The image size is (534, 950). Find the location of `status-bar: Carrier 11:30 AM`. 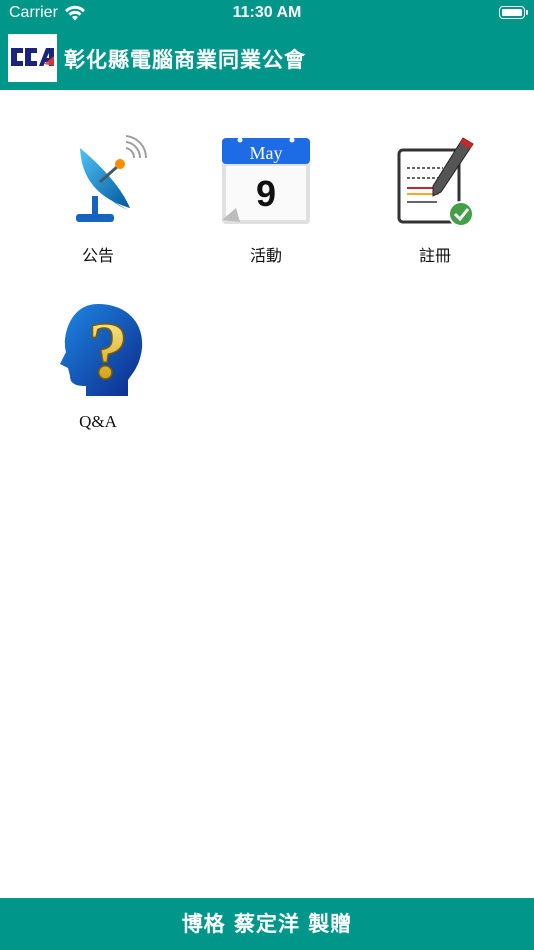

status-bar: Carrier 11:30 AM is located at coordinates (267, 14).